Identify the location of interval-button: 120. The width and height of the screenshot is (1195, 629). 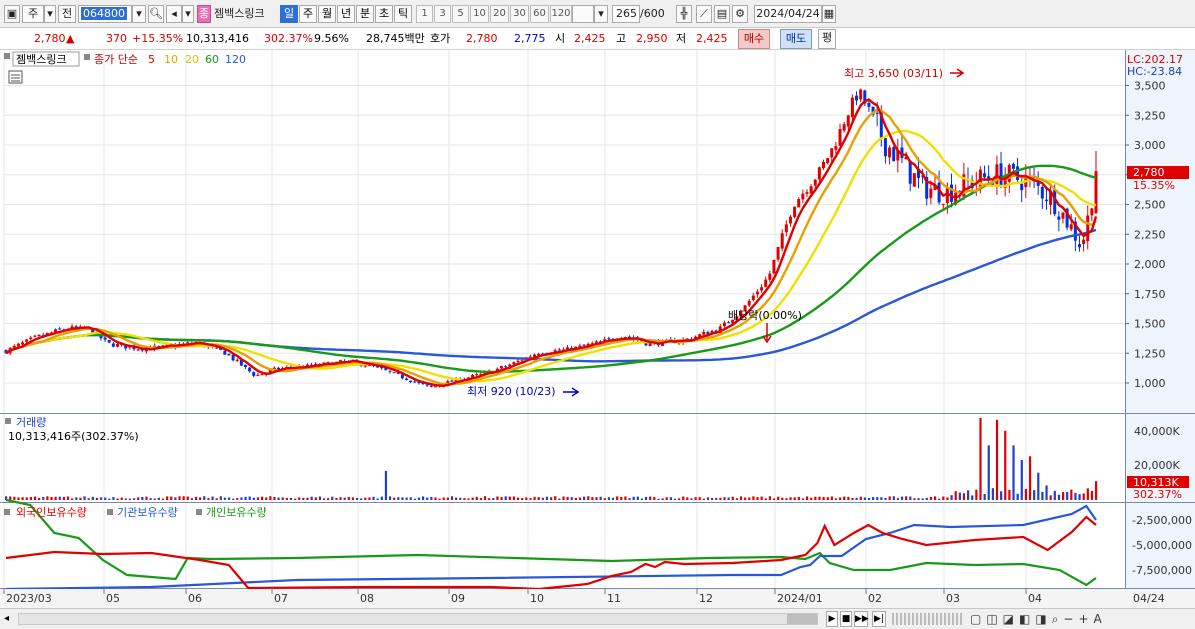
(561, 14).